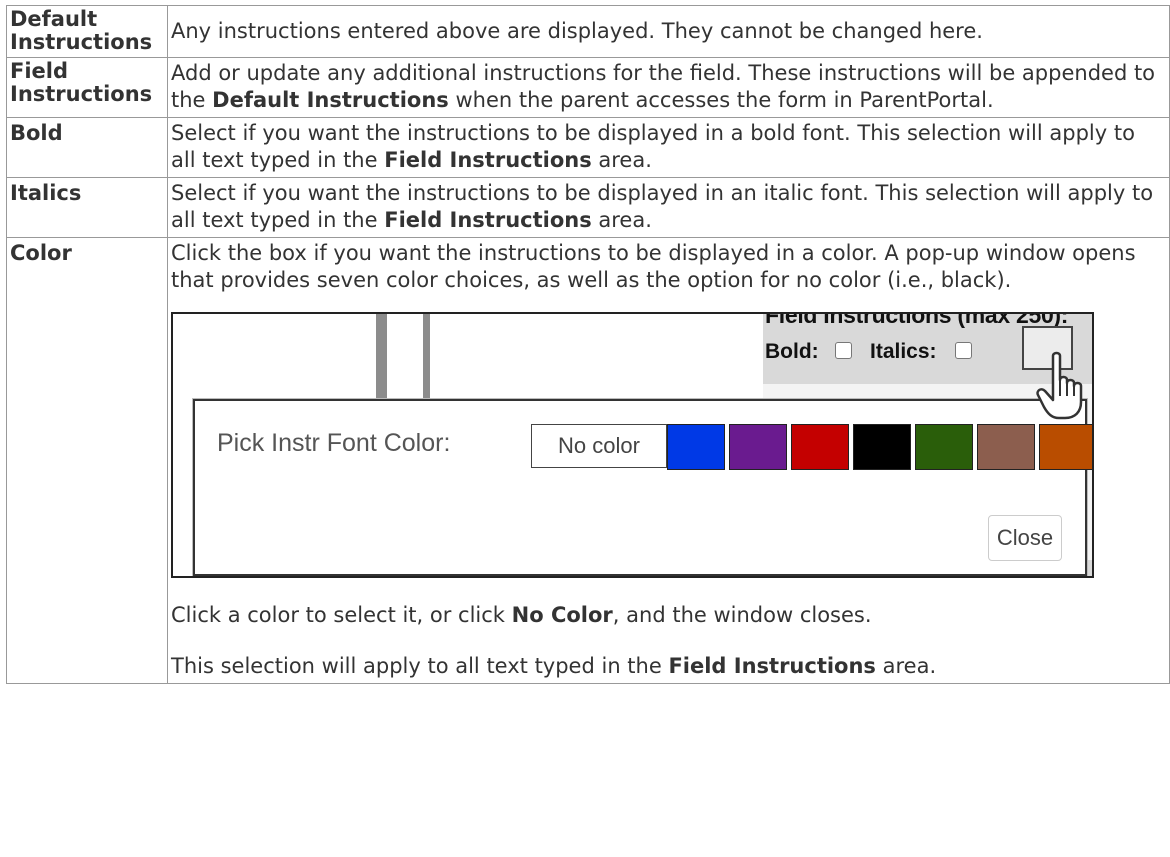 The height and width of the screenshot is (857, 1170). Describe the element at coordinates (562, 615) in the screenshot. I see `desc-bold-text: No Color` at that location.